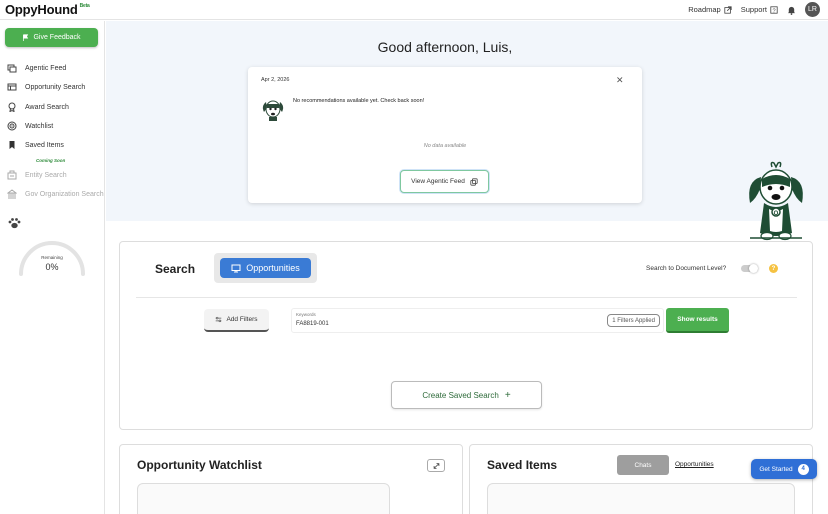  What do you see at coordinates (14, 223) in the screenshot?
I see `paw-icon` at bounding box center [14, 223].